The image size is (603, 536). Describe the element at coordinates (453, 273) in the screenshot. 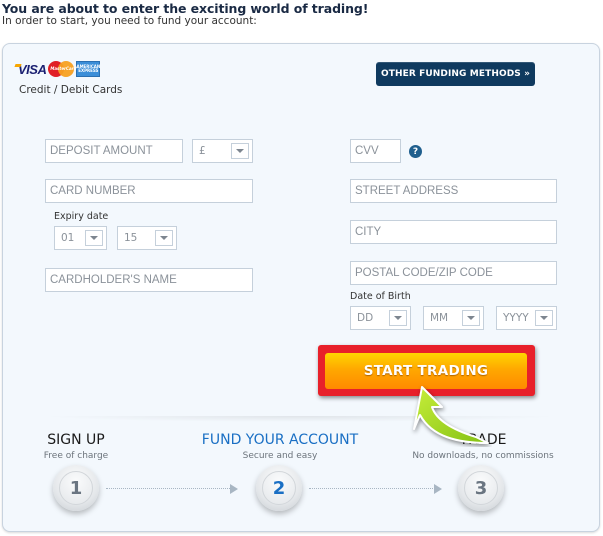

I see `postal-code-input: POSTAL CODE/ZIP CODE` at that location.